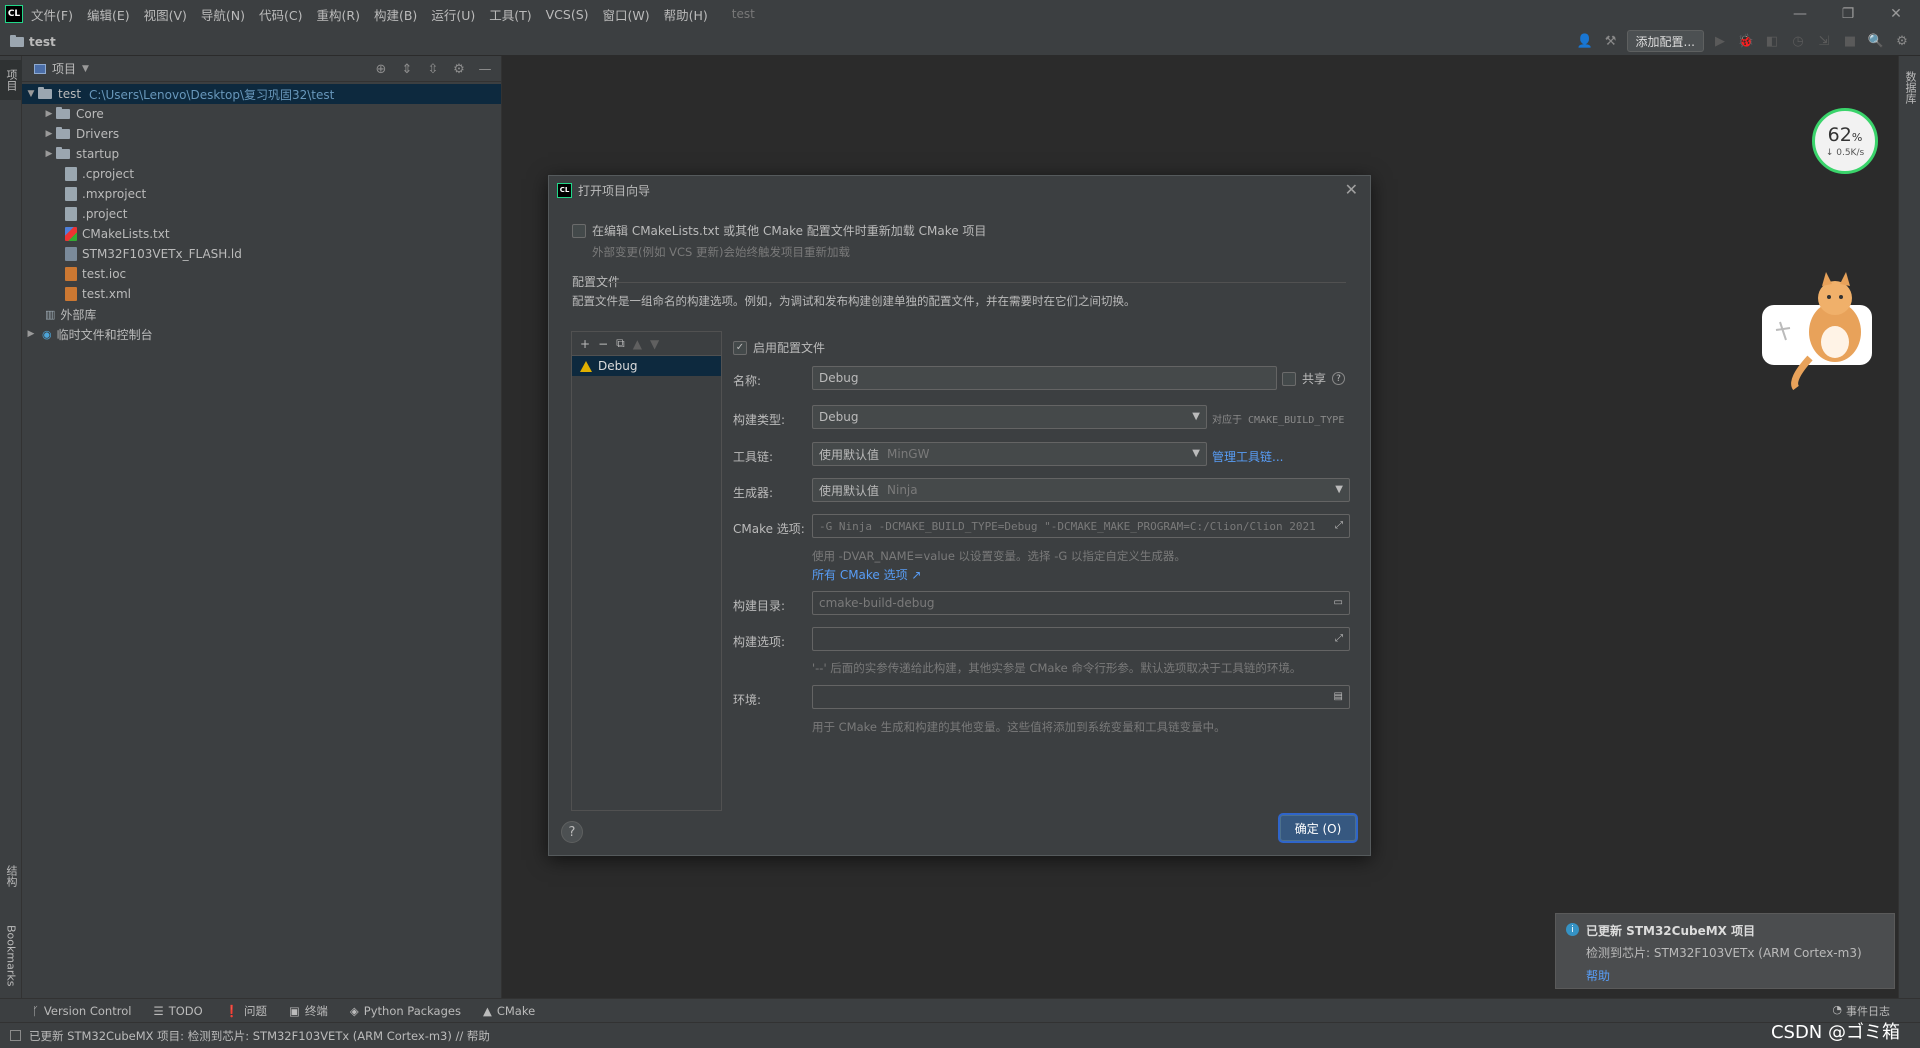  I want to click on tree-item-startup: ▶ startup, so click(261, 154).